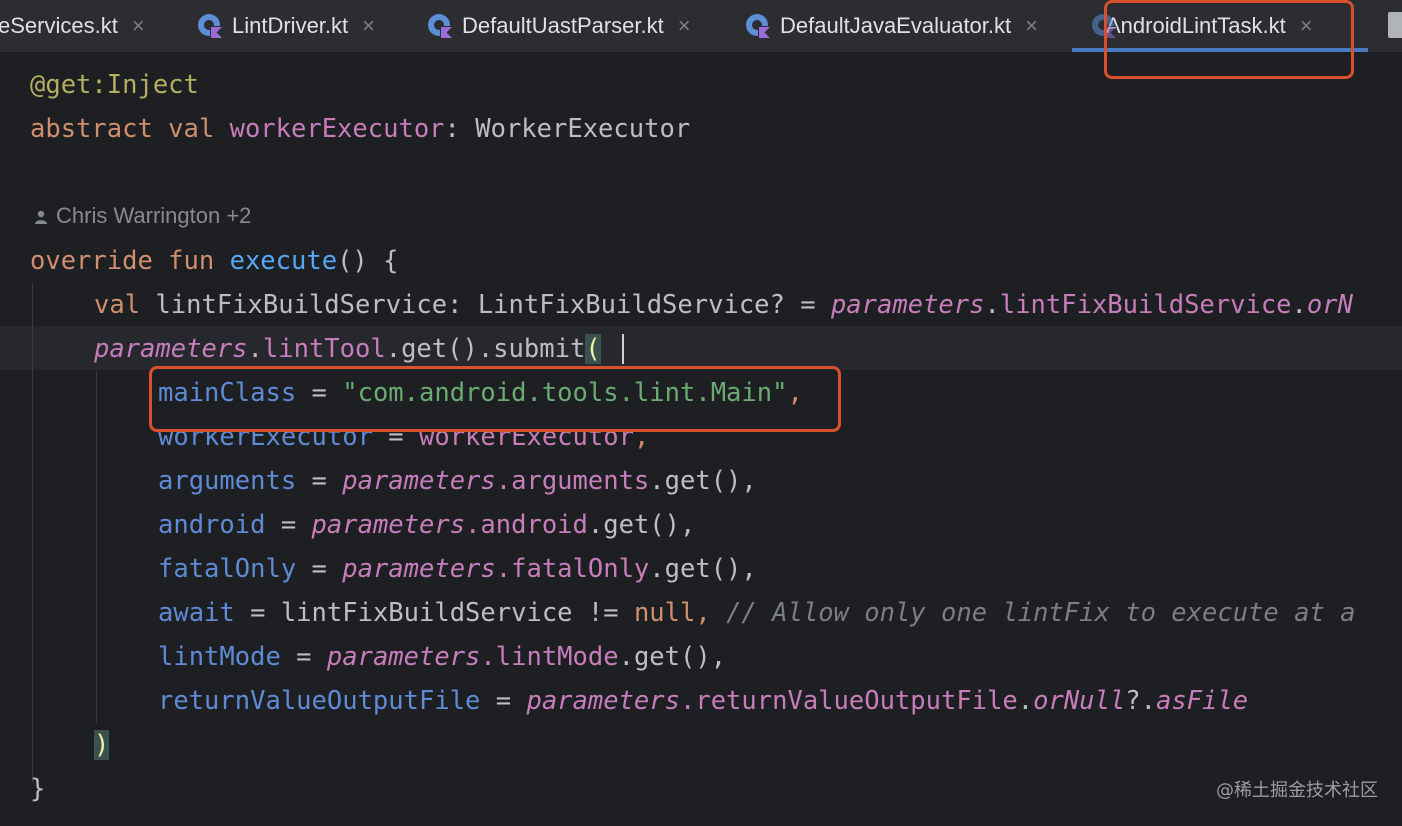 This screenshot has width=1402, height=826. I want to click on code-line-11: fatalOnly = parameters.fatalOnly.get(),, so click(457, 569).